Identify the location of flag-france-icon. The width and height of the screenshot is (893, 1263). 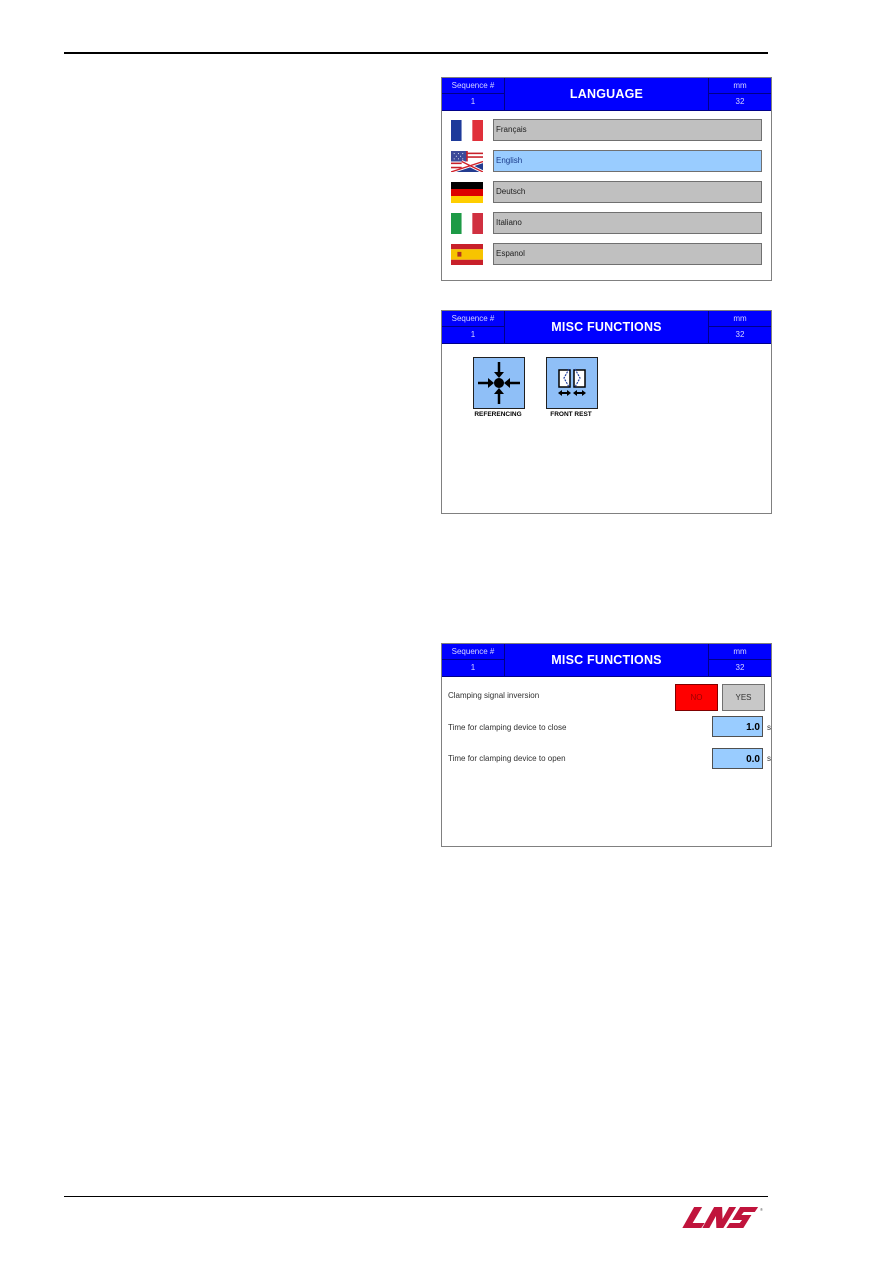
(467, 130).